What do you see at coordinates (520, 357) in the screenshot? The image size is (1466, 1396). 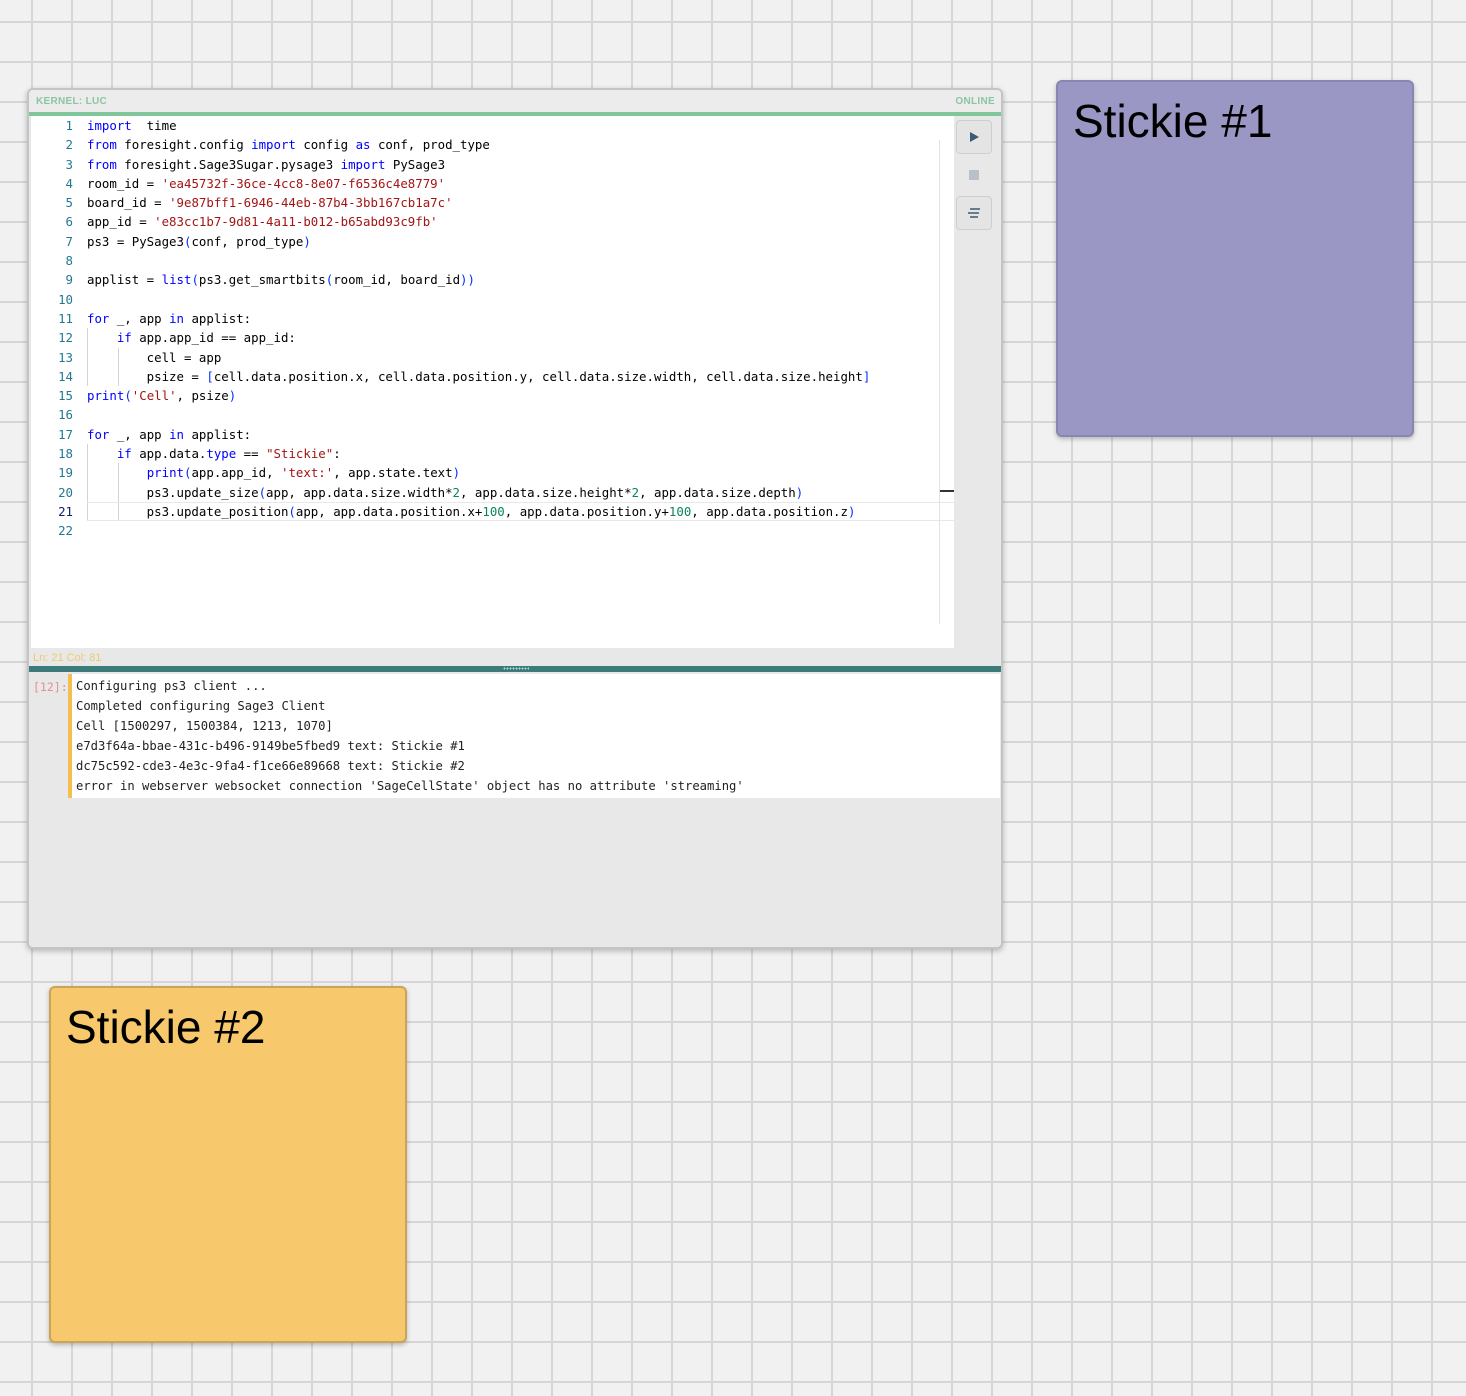 I see `code-text: cell = app` at bounding box center [520, 357].